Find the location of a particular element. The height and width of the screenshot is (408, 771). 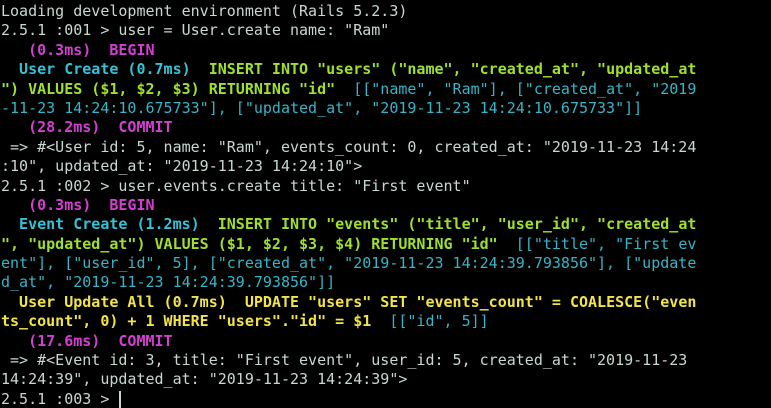

terminal-text: User Create (0.7ms) is located at coordinates (105, 69).